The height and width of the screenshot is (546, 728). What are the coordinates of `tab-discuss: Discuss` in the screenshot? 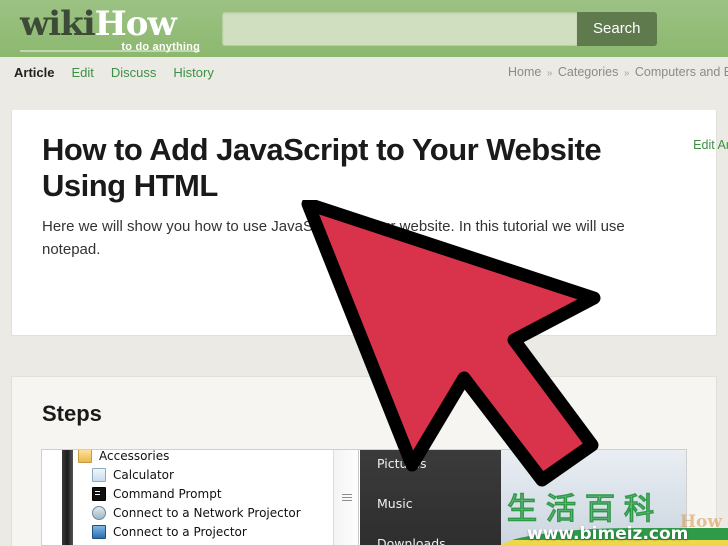 It's located at (134, 72).